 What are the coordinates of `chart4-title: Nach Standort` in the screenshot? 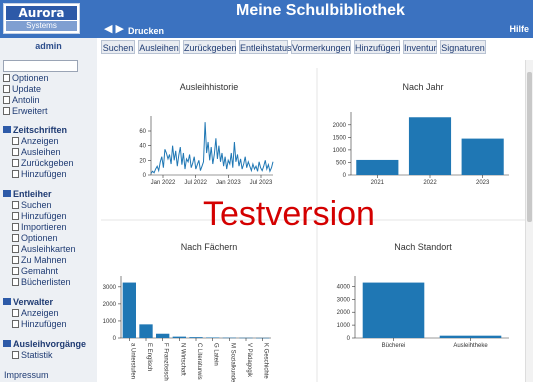 It's located at (423, 247).